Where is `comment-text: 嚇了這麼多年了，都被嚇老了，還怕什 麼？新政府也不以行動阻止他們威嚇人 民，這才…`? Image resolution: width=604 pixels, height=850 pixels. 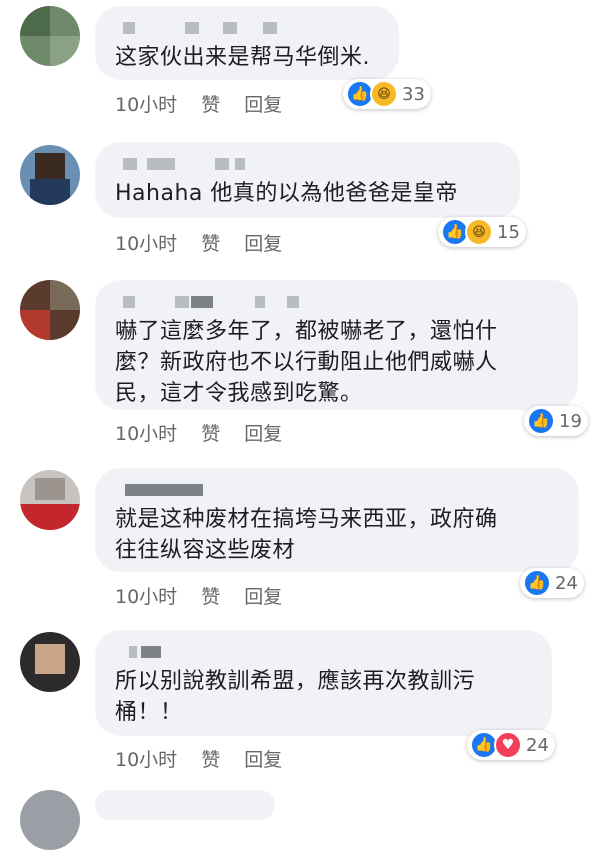
comment-text: 嚇了這麼多年了，都被嚇老了，還怕什 麼？新政府也不以行動阻止他們威嚇人 民，這才… is located at coordinates (306, 362).